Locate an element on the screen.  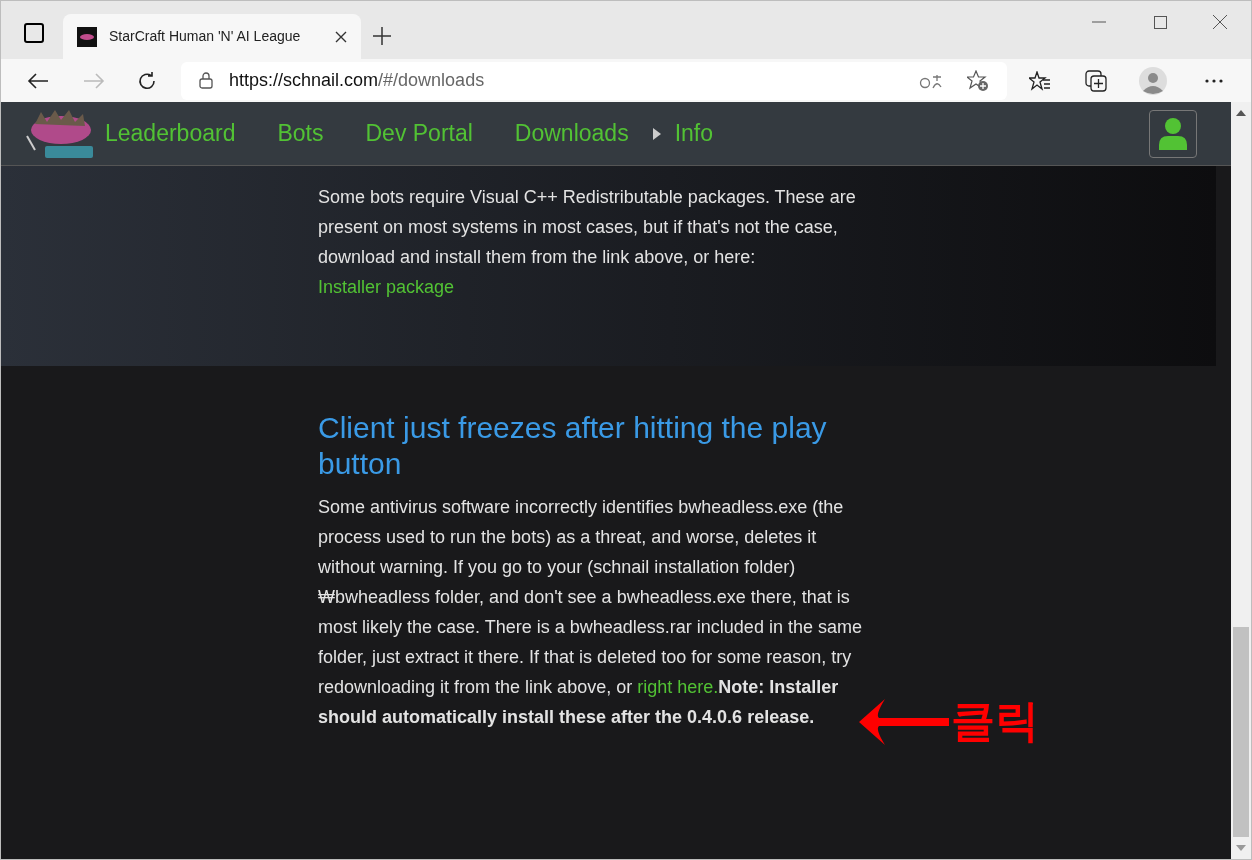
nav-link: Dev Portal is located at coordinates (419, 133).